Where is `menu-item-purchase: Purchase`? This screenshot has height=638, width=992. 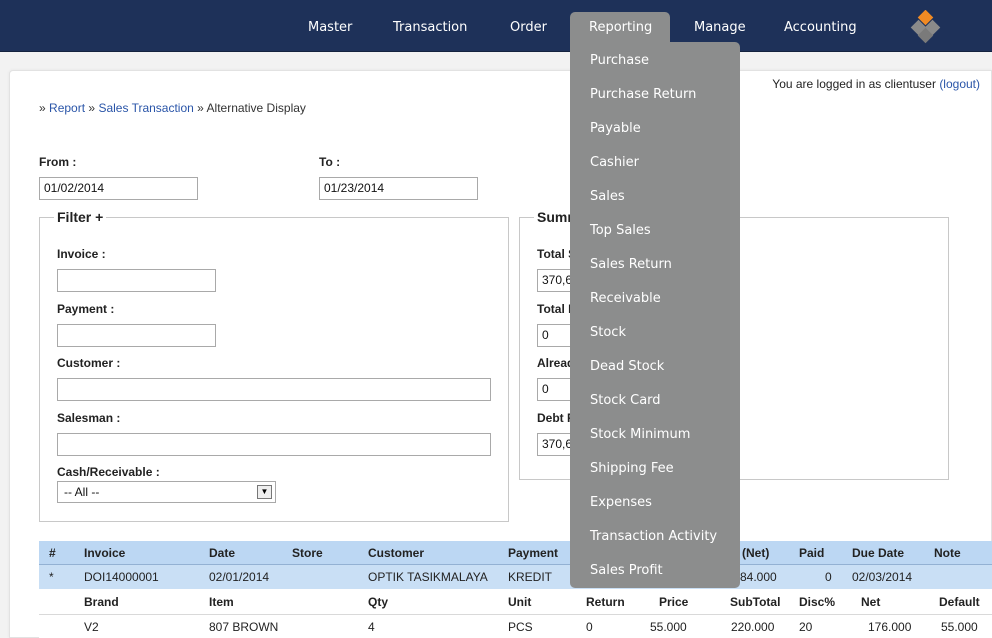 menu-item-purchase: Purchase is located at coordinates (619, 60).